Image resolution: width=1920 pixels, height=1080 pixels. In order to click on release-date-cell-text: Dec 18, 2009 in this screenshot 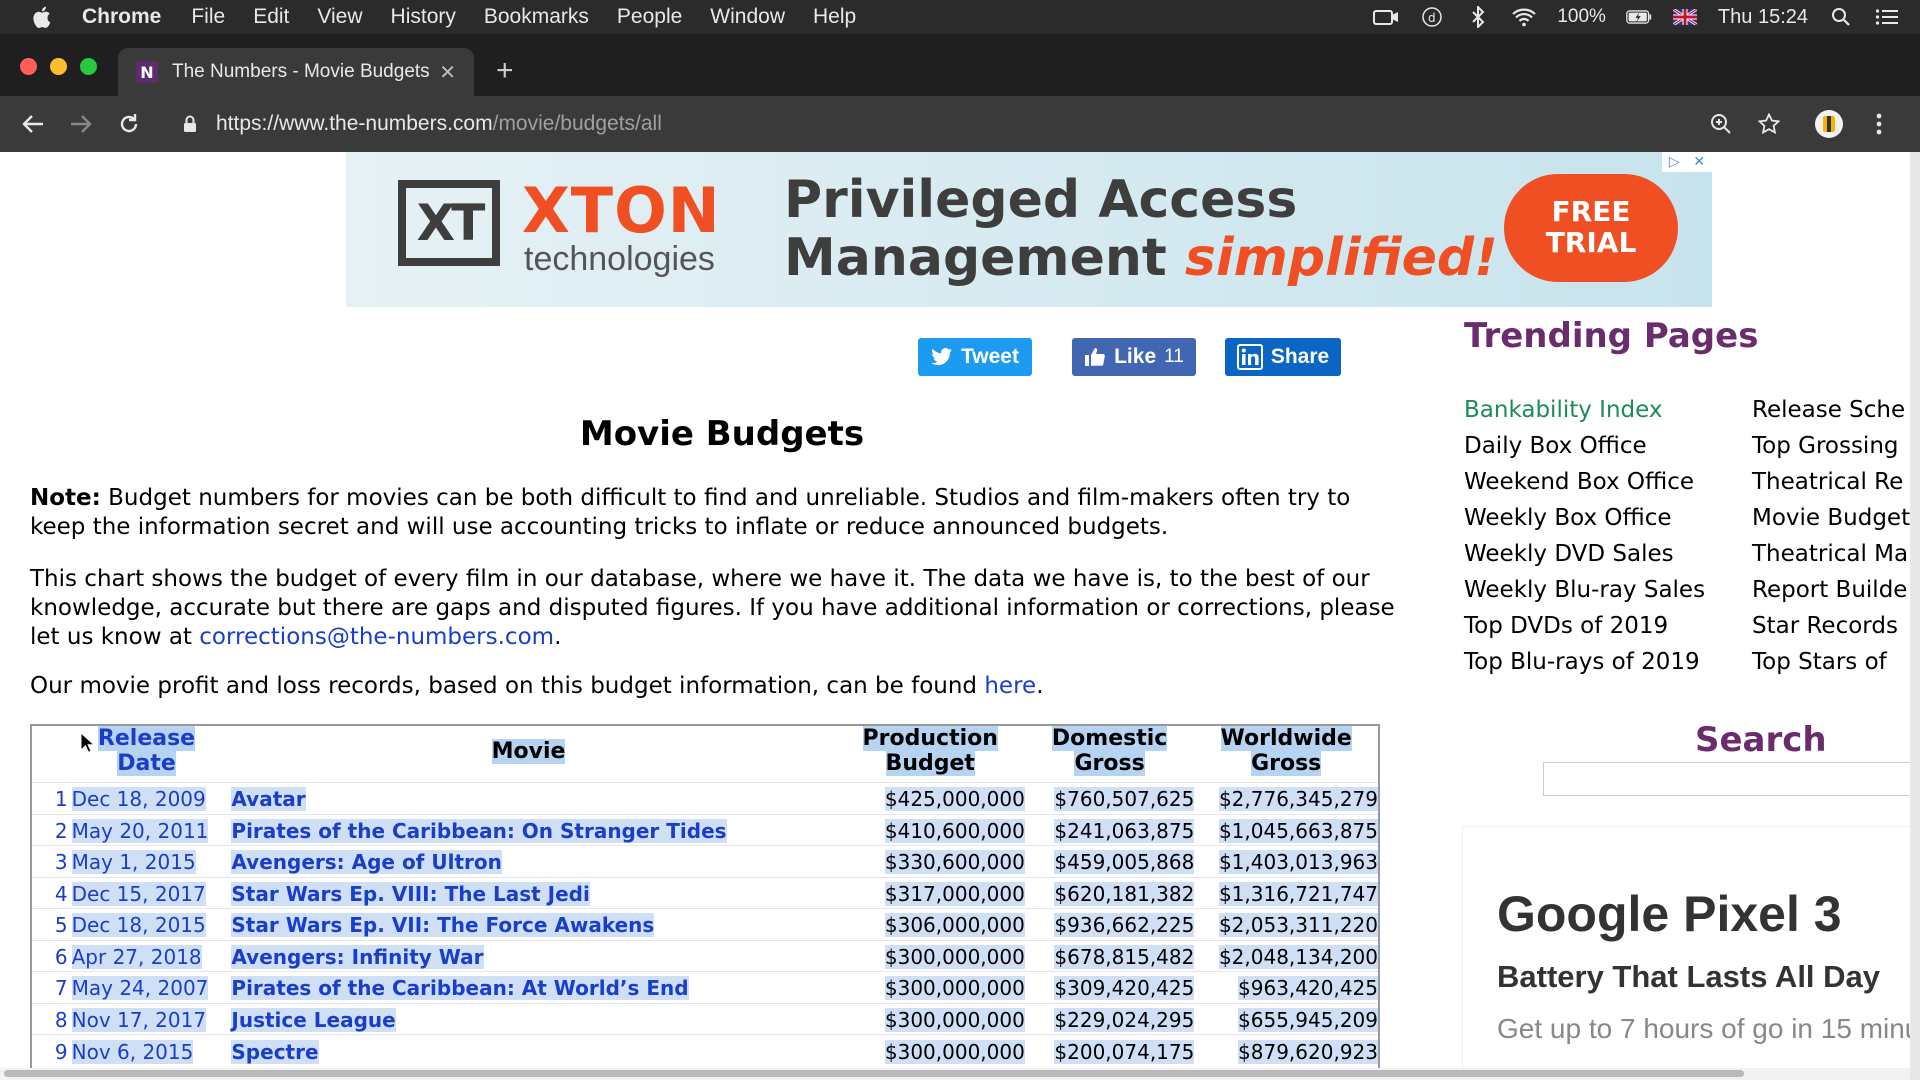, I will do `click(138, 799)`.